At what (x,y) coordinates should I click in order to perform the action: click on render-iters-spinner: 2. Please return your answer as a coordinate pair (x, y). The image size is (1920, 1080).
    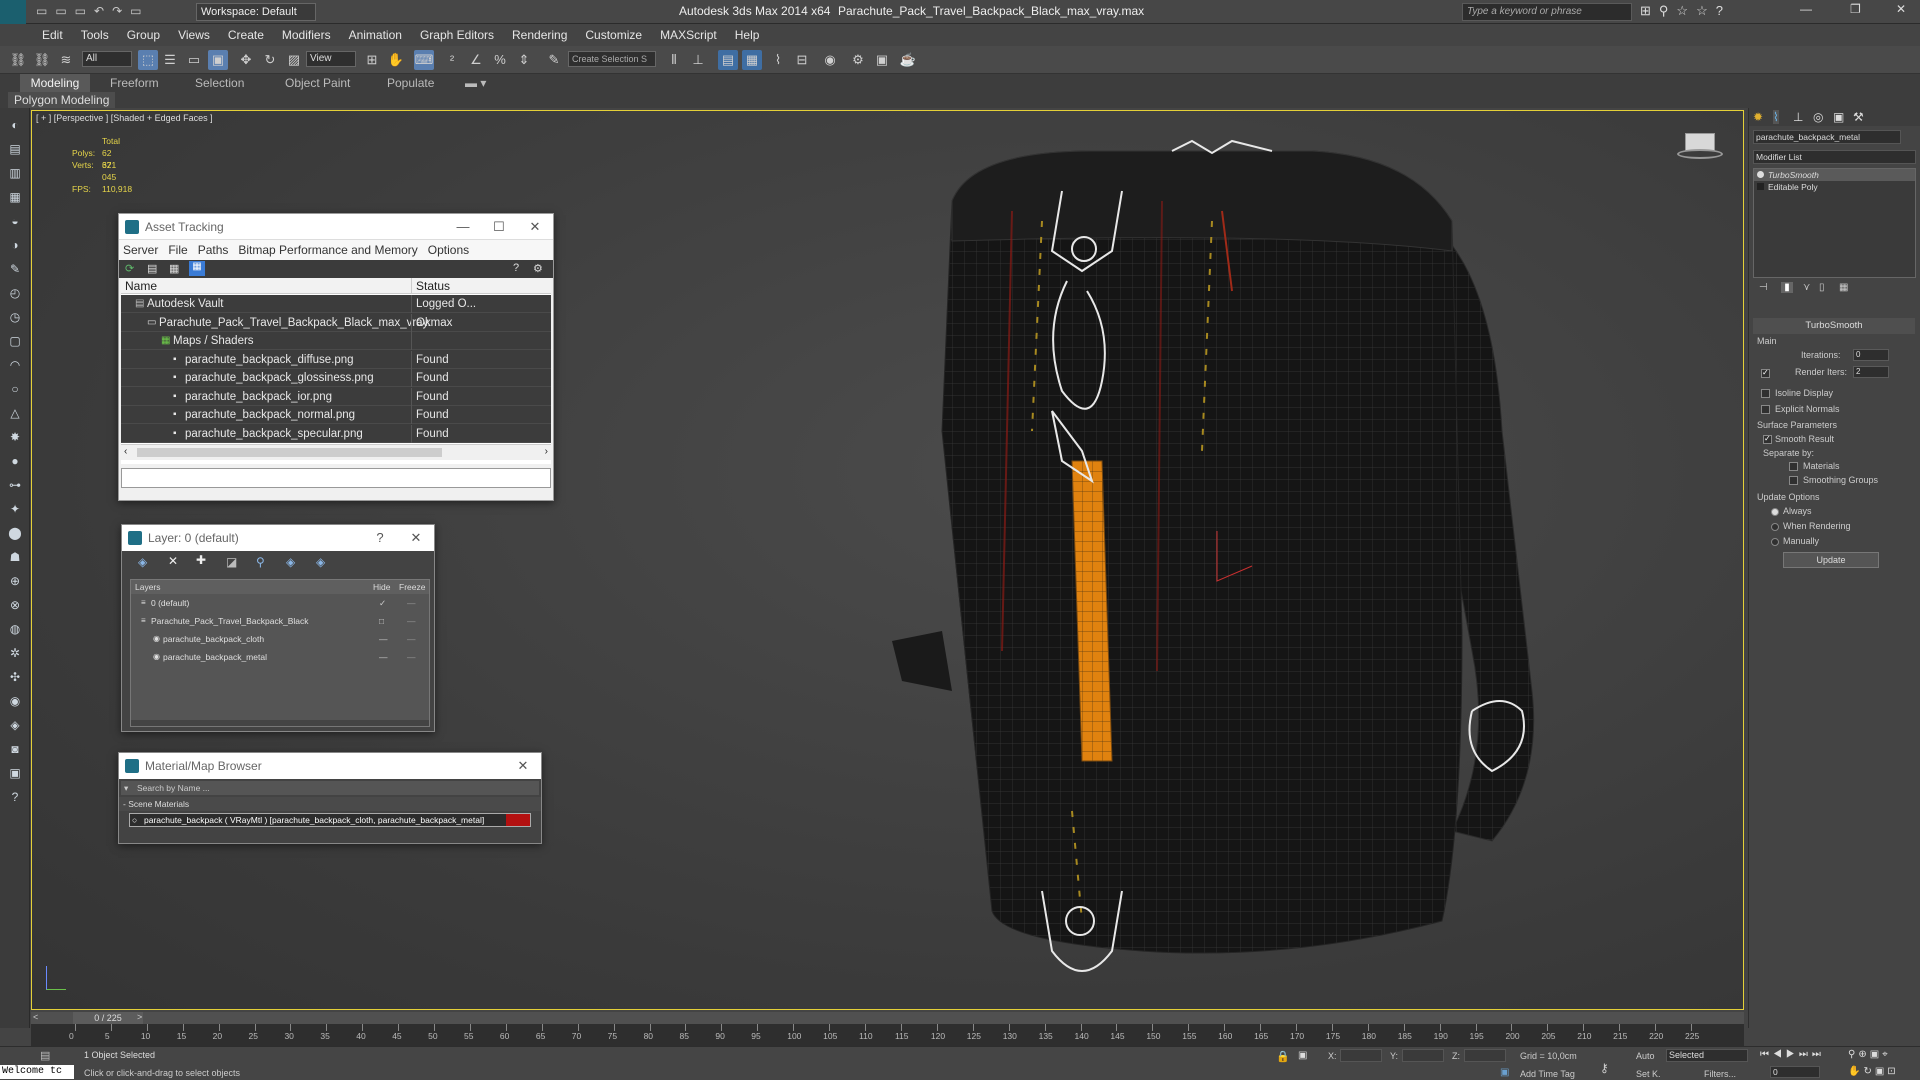
    Looking at the image, I should click on (1871, 372).